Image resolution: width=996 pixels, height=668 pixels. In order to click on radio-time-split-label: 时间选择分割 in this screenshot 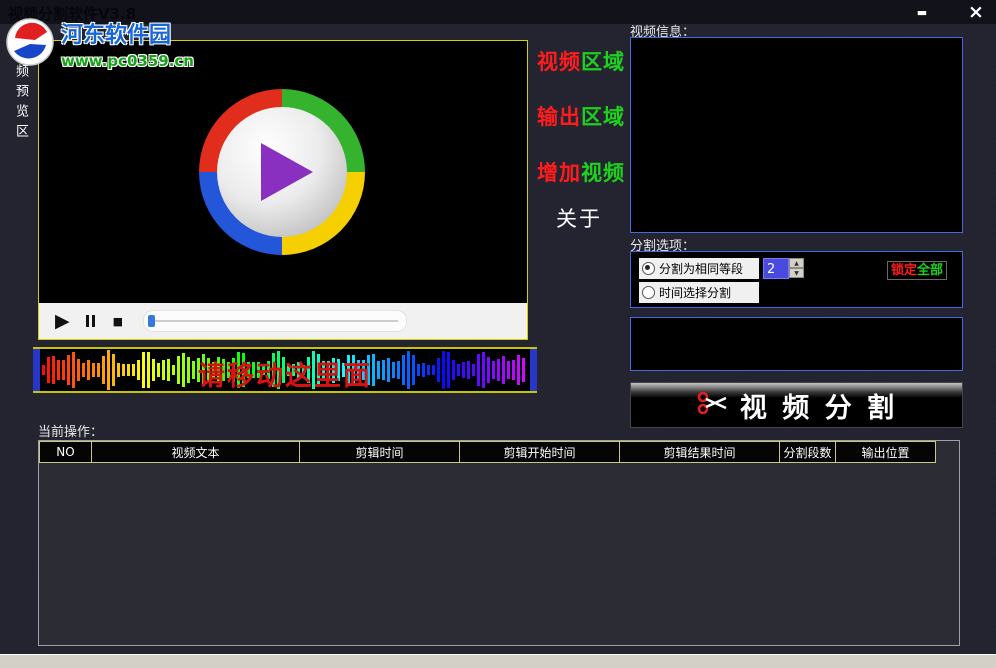, I will do `click(695, 293)`.